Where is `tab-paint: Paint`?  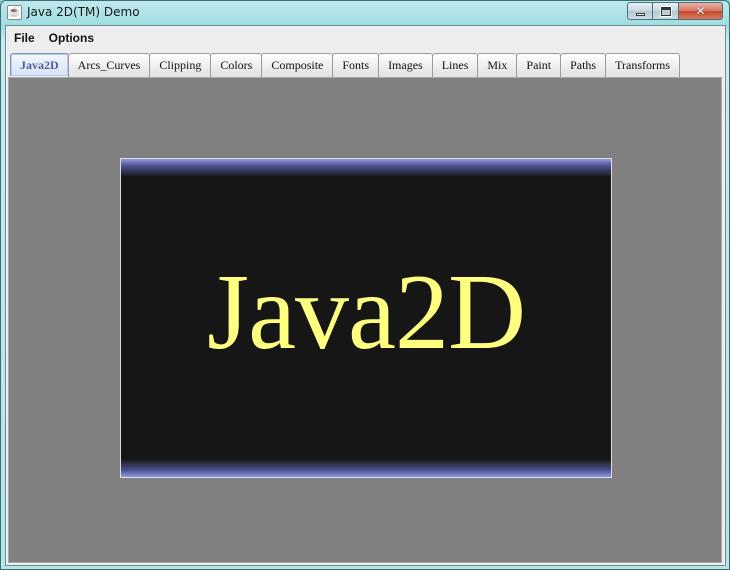 tab-paint: Paint is located at coordinates (539, 65).